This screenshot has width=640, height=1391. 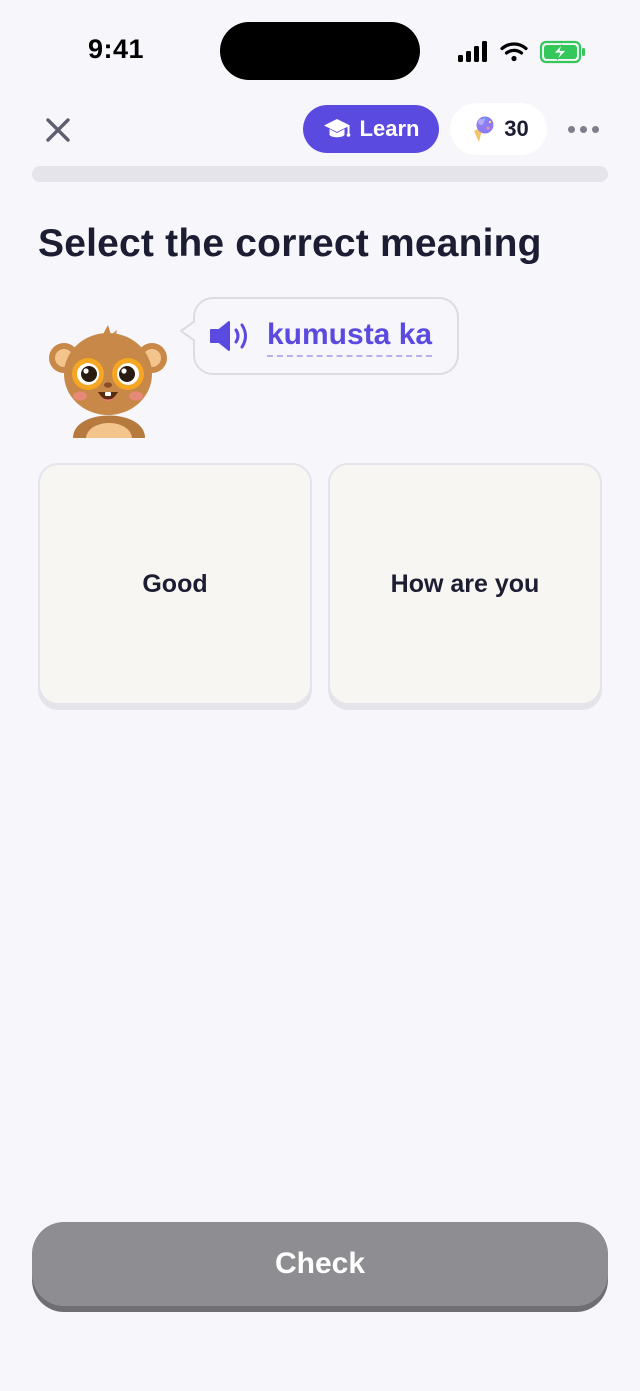 I want to click on play-audio-button, so click(x=231, y=336).